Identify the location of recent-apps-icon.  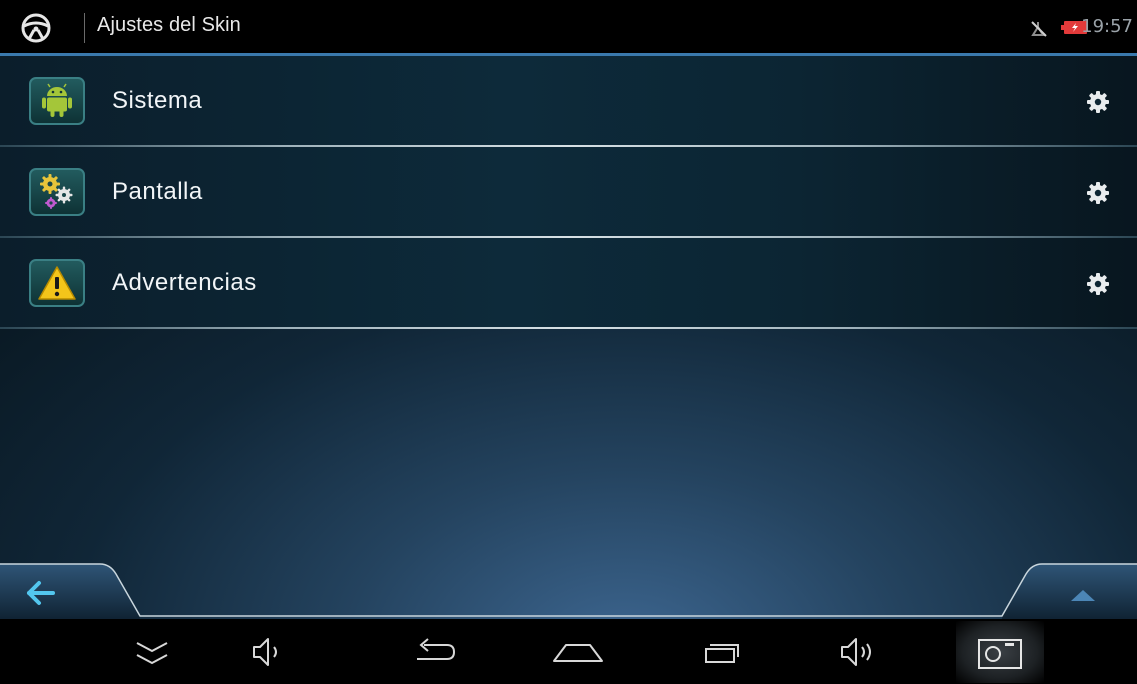
(722, 653).